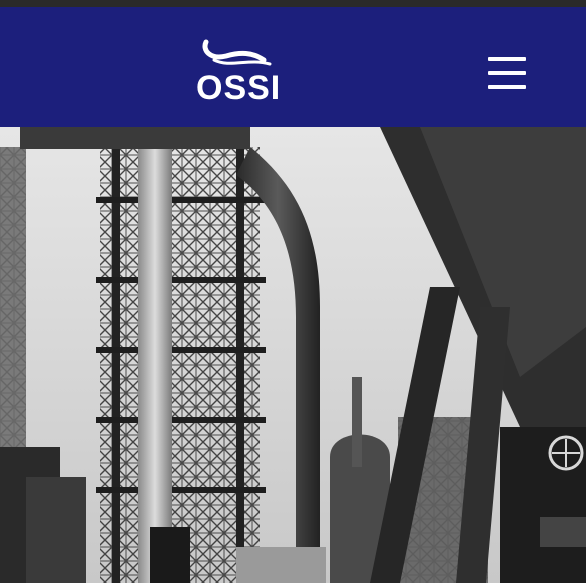  What do you see at coordinates (508, 73) in the screenshot?
I see `hamburger-menu-icon` at bounding box center [508, 73].